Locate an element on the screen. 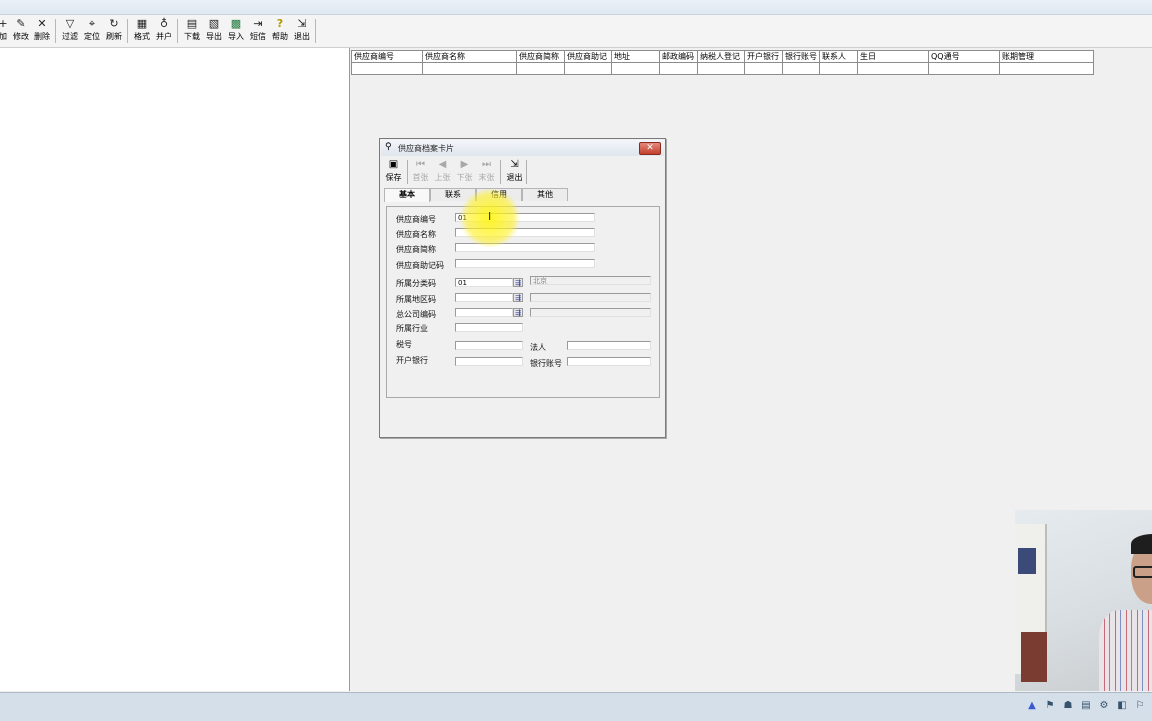  grid-header-cell: 供应商简称 is located at coordinates (540, 56).